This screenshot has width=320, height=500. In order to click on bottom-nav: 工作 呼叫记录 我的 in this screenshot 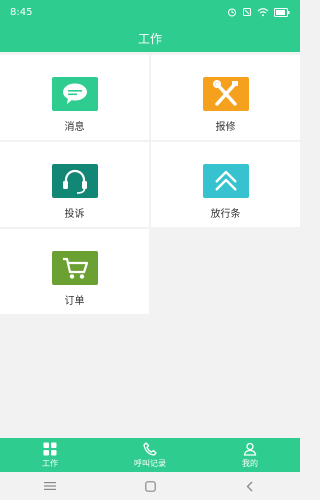, I will do `click(150, 455)`.